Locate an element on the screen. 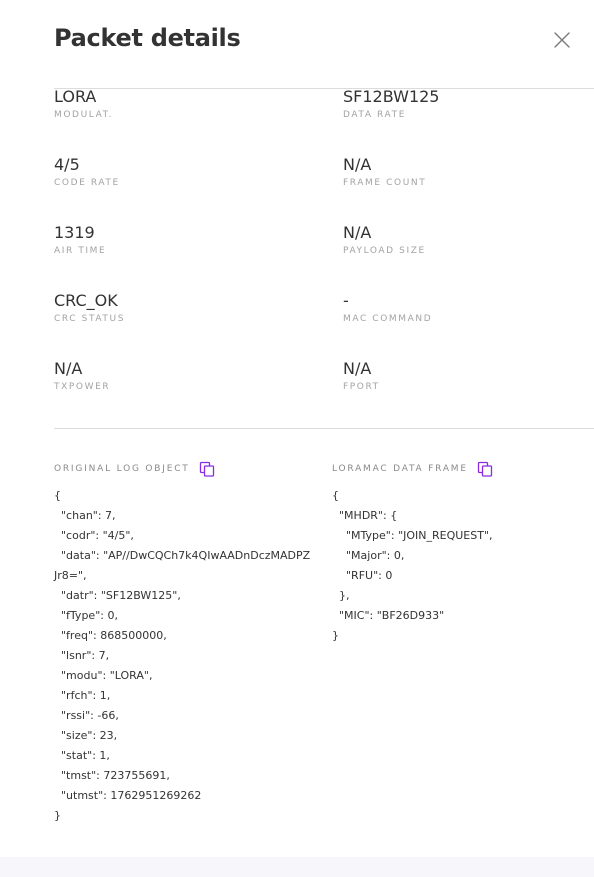 The image size is (594, 877). field-label: DATA RATE is located at coordinates (374, 115).